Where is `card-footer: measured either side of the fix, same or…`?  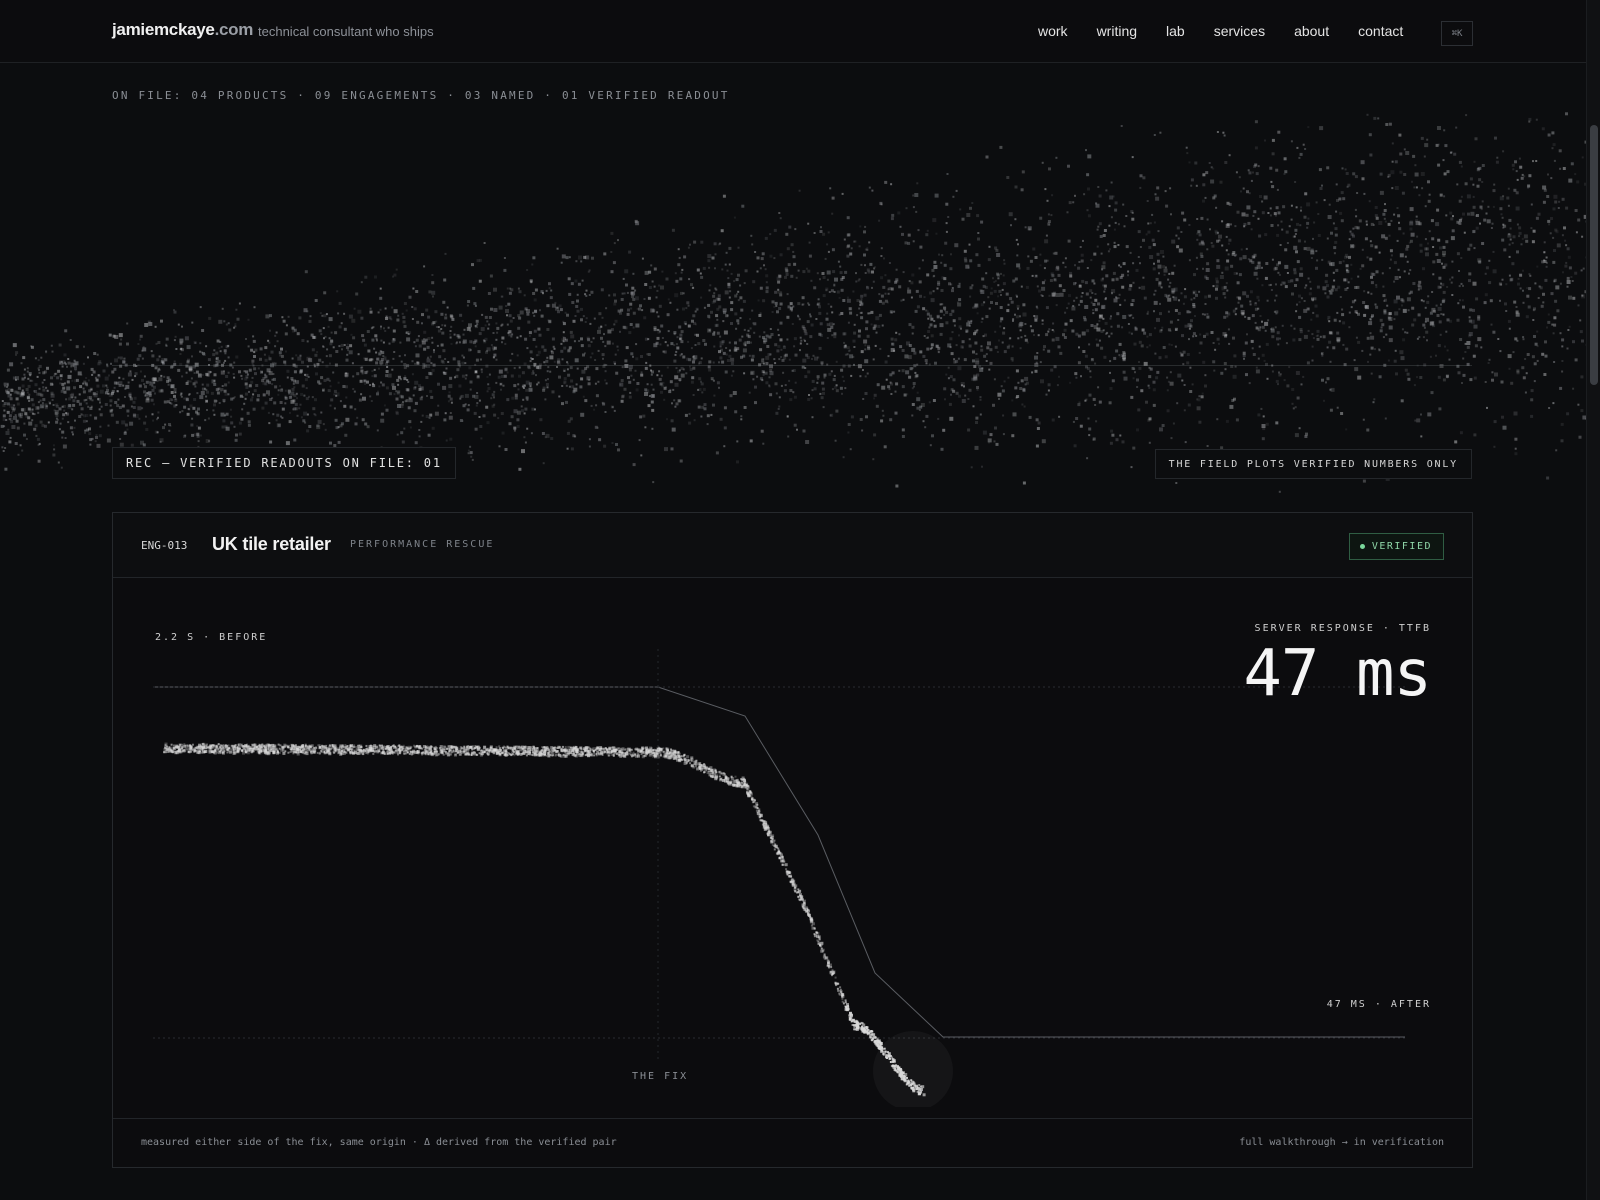
card-footer: measured either side of the fix, same or… is located at coordinates (792, 1142).